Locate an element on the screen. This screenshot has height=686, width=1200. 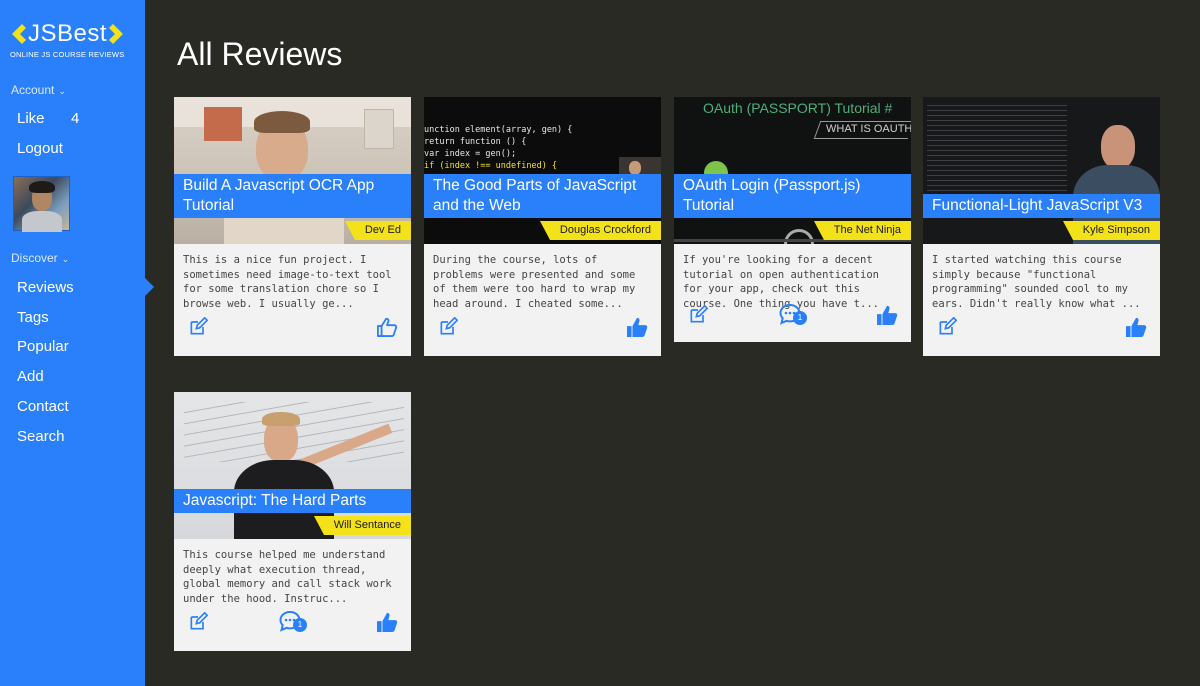
discover-section-toggle: Discover ⌄ is located at coordinates (40, 258).